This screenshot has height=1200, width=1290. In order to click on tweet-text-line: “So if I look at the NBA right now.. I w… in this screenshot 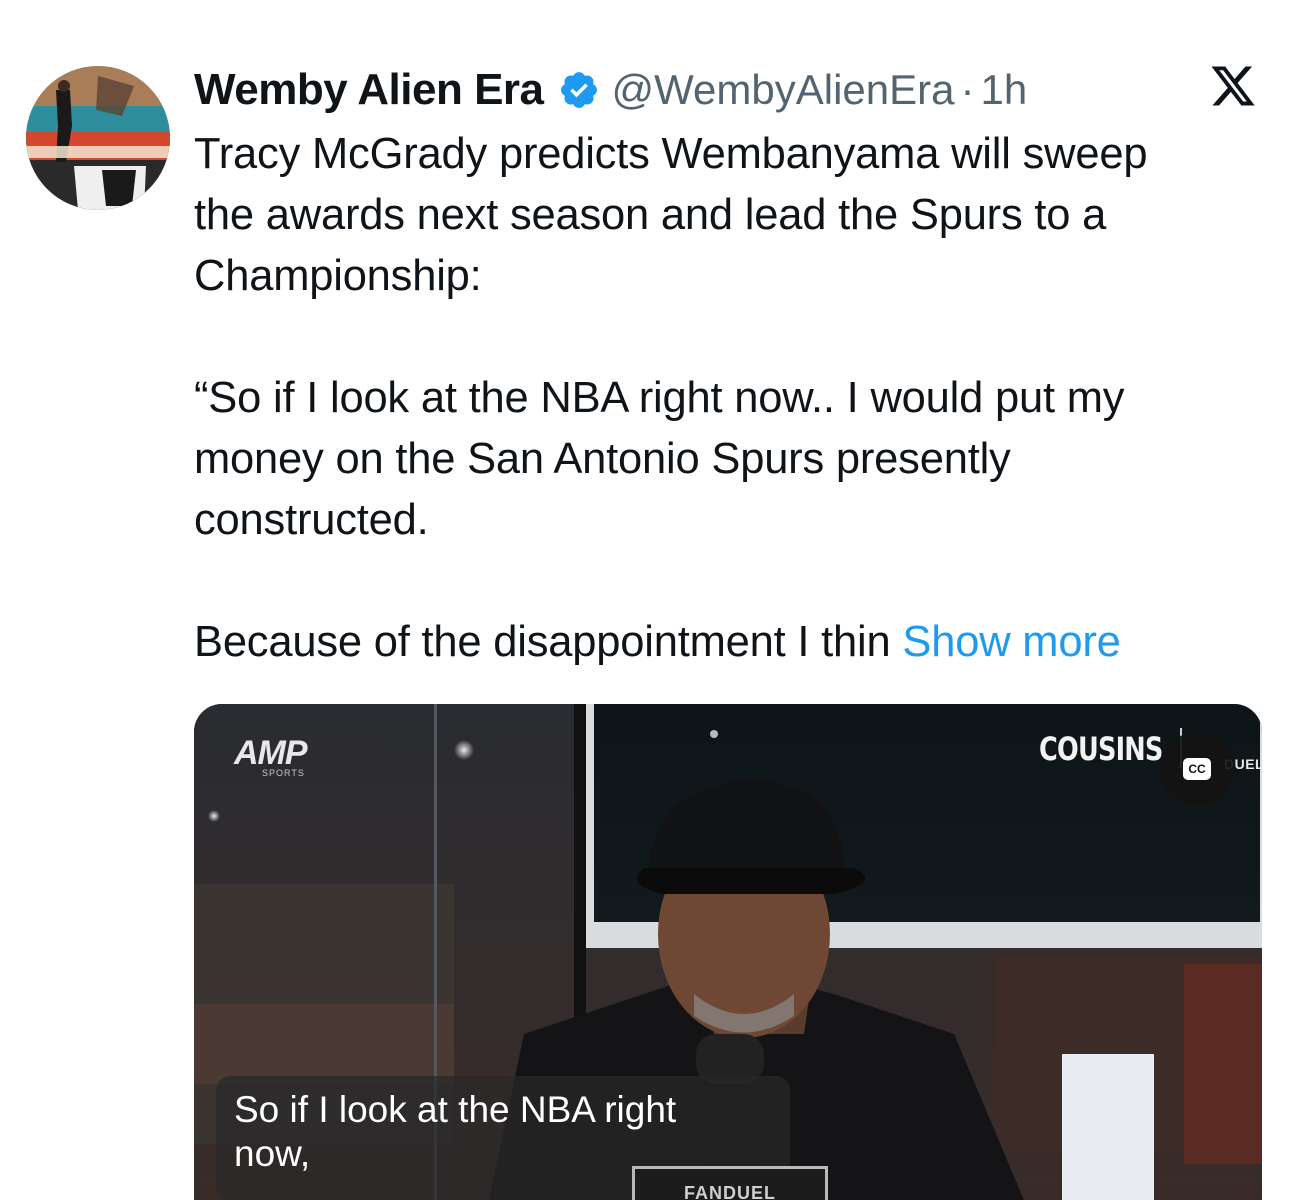, I will do `click(659, 398)`.